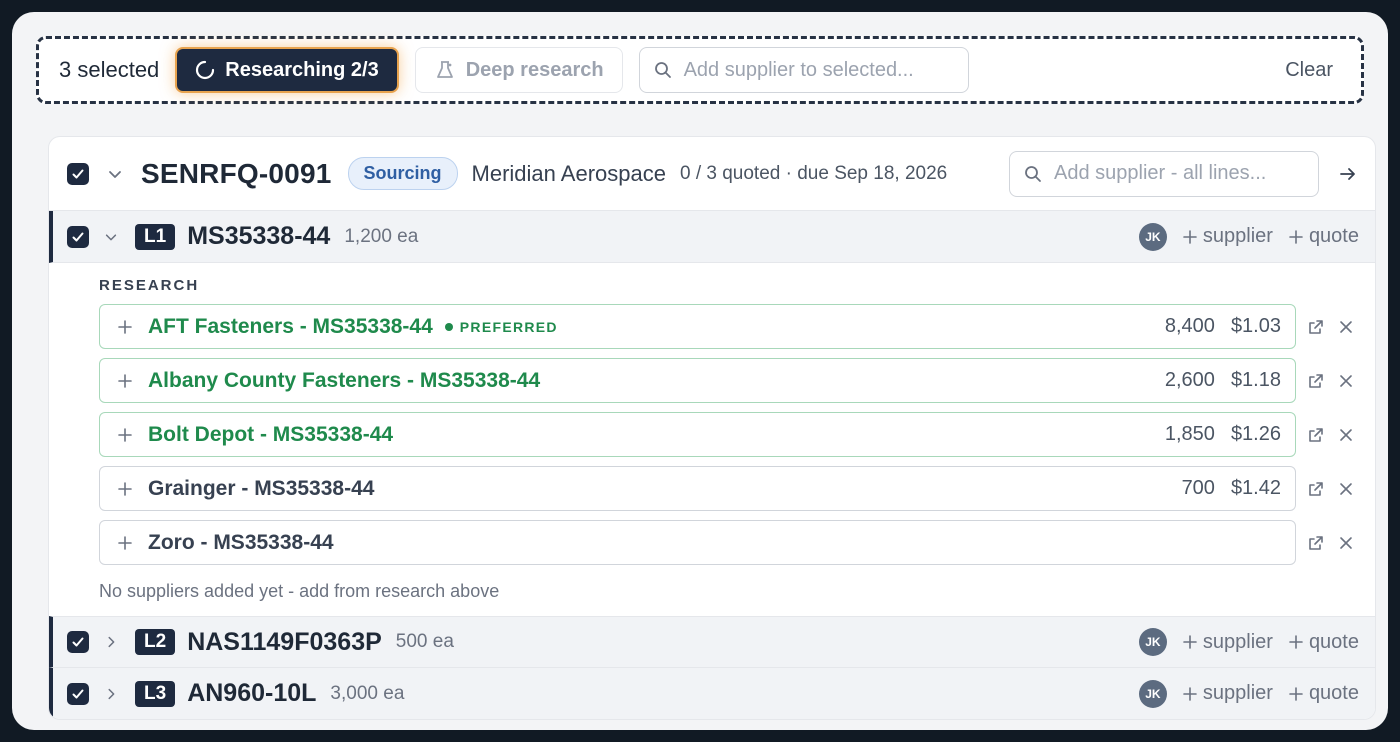 The image size is (1400, 742). I want to click on supplier-name: Grainger - MS35338-44, so click(261, 488).